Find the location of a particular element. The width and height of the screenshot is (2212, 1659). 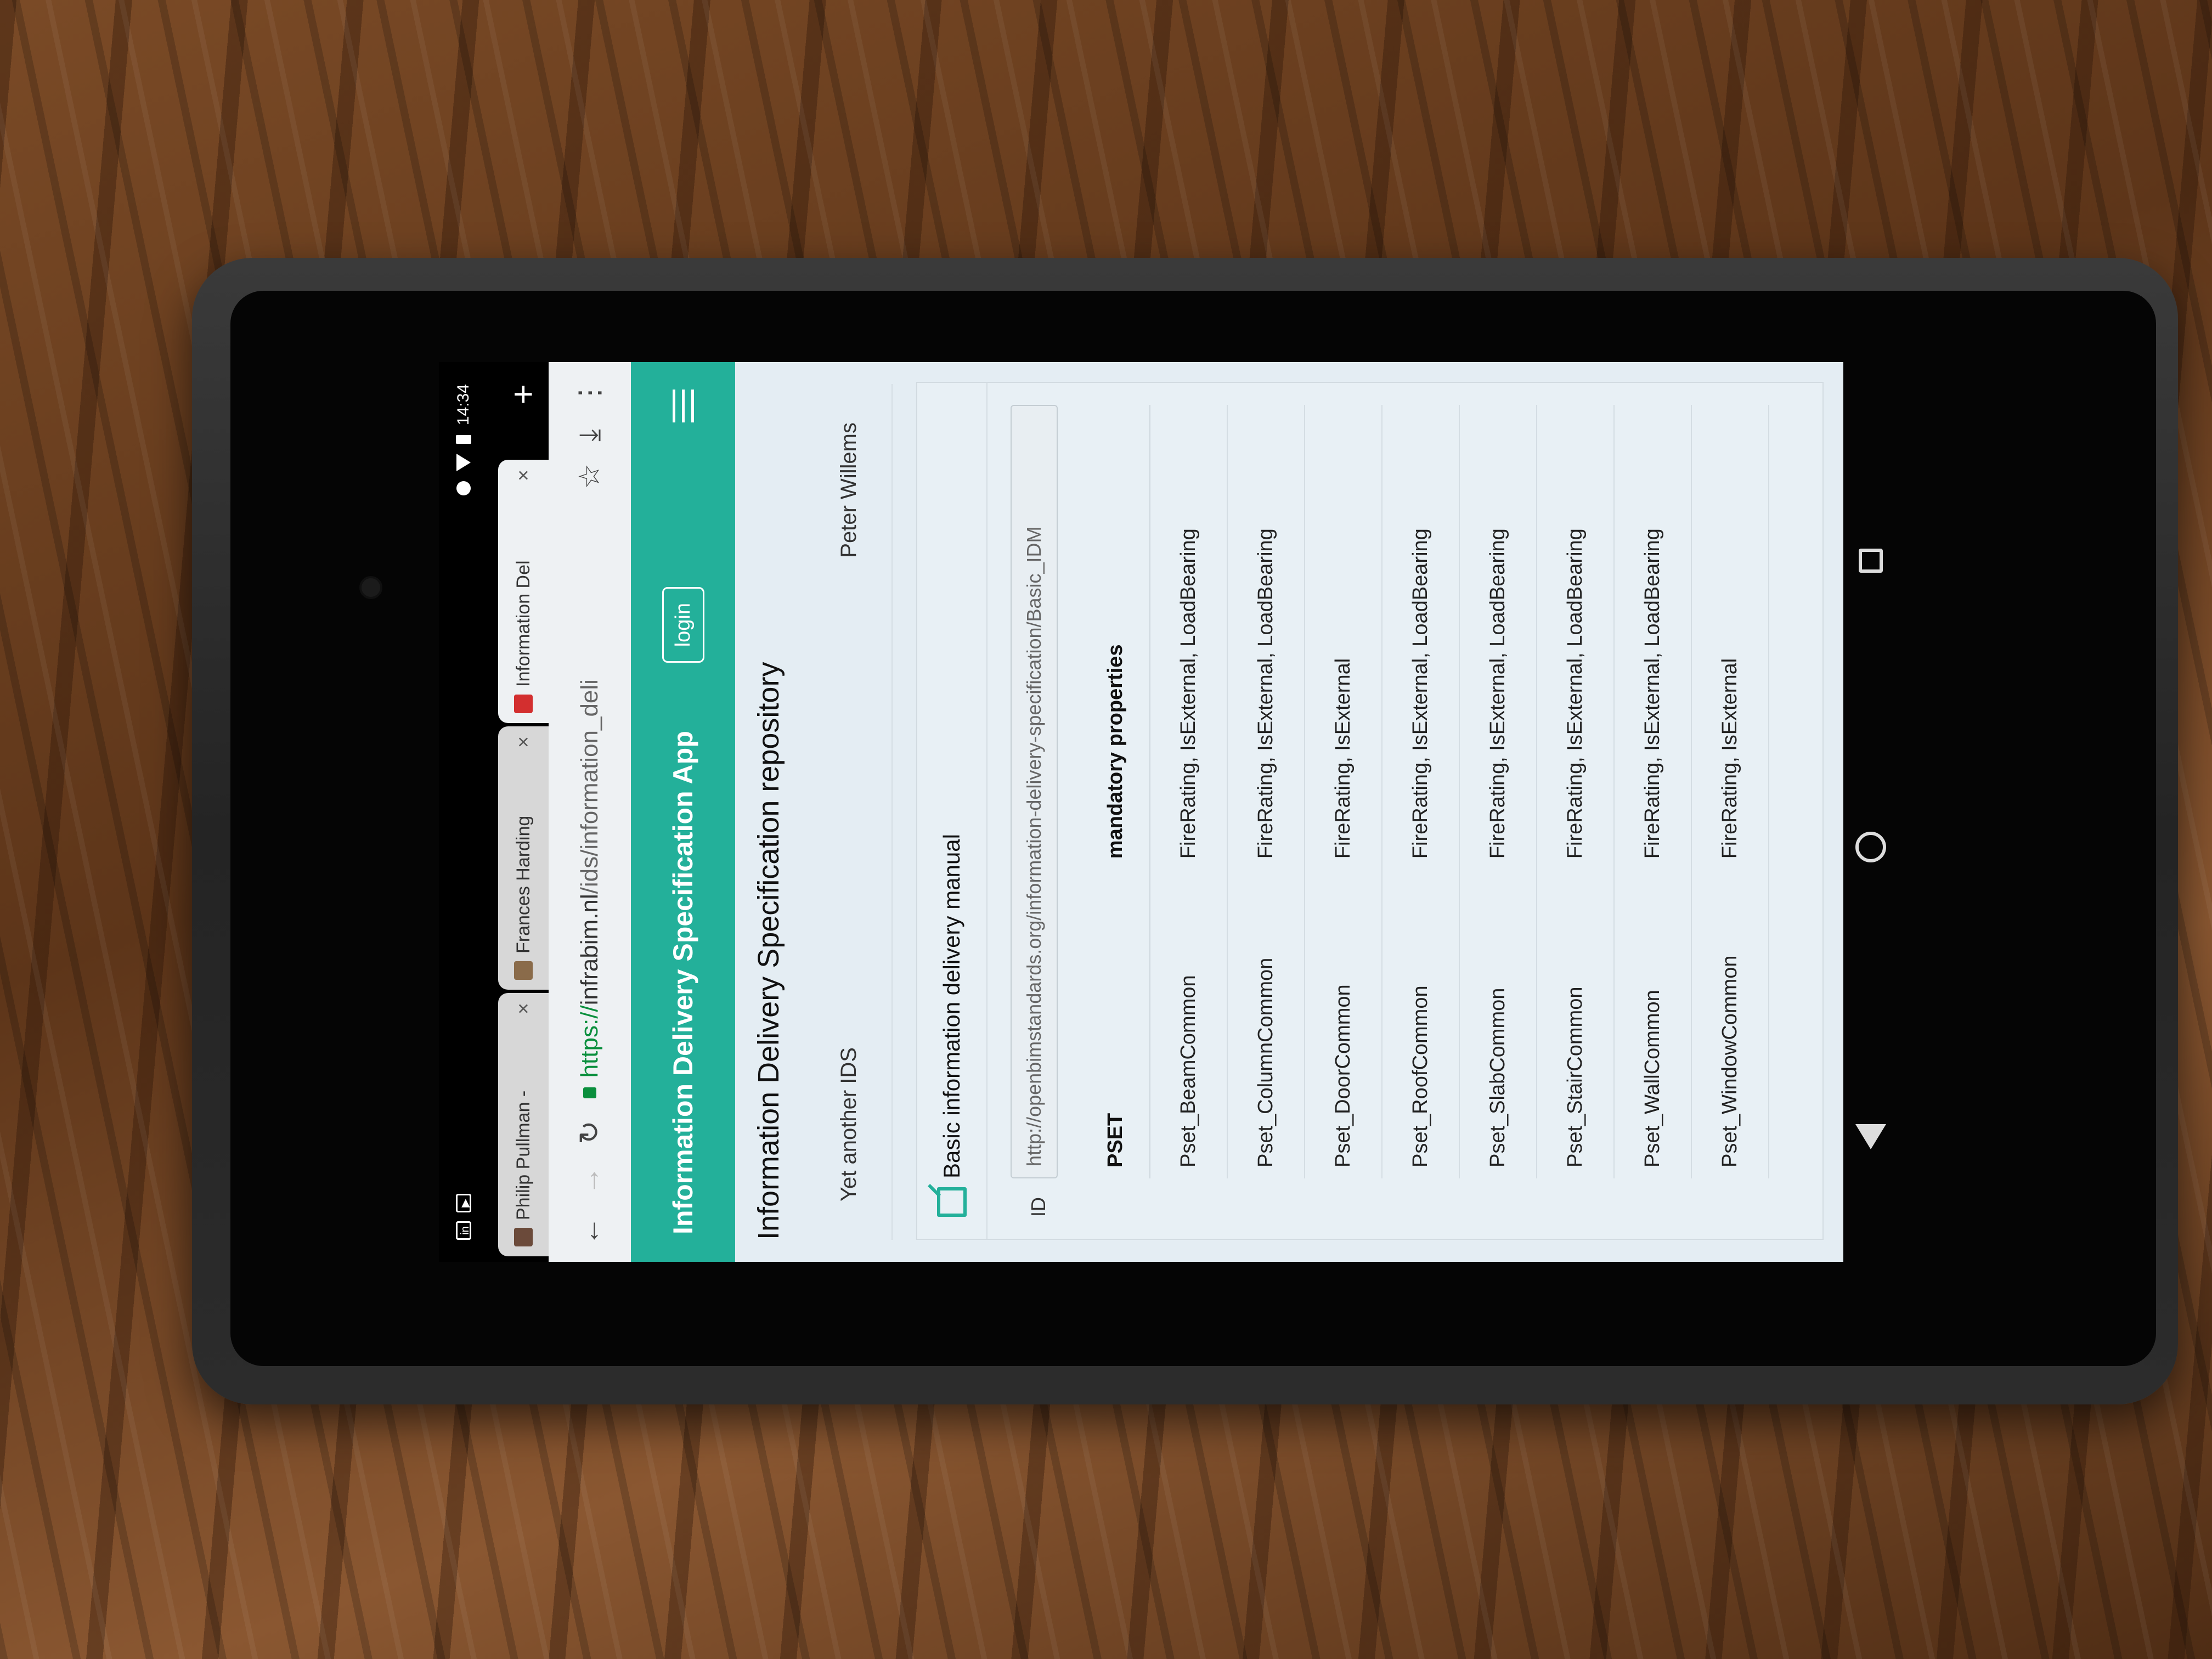

table-row: Pset_DoorCommon FireRating, IsExternal is located at coordinates (1343, 792).